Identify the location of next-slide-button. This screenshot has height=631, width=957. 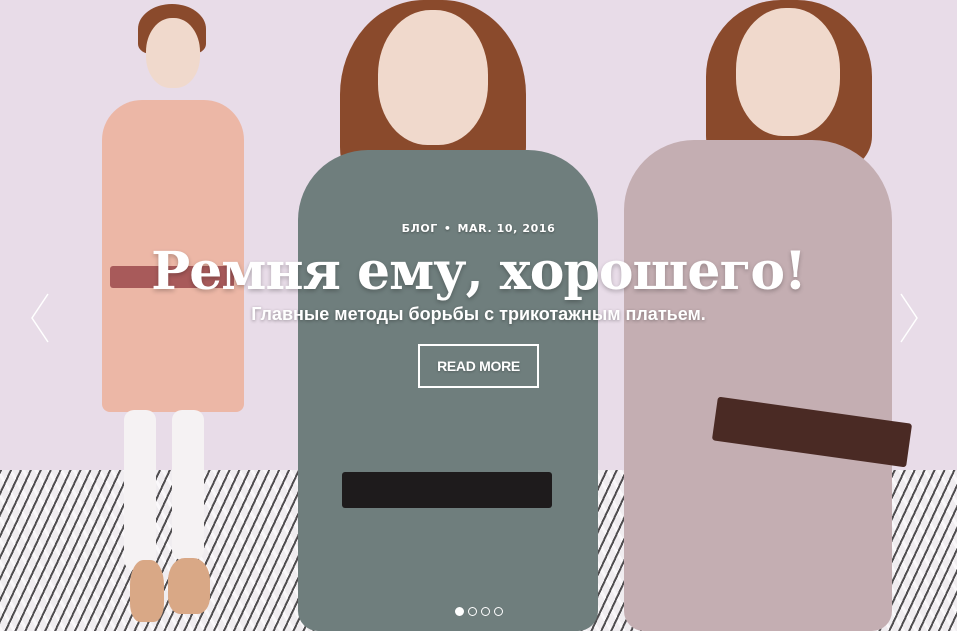
(909, 318).